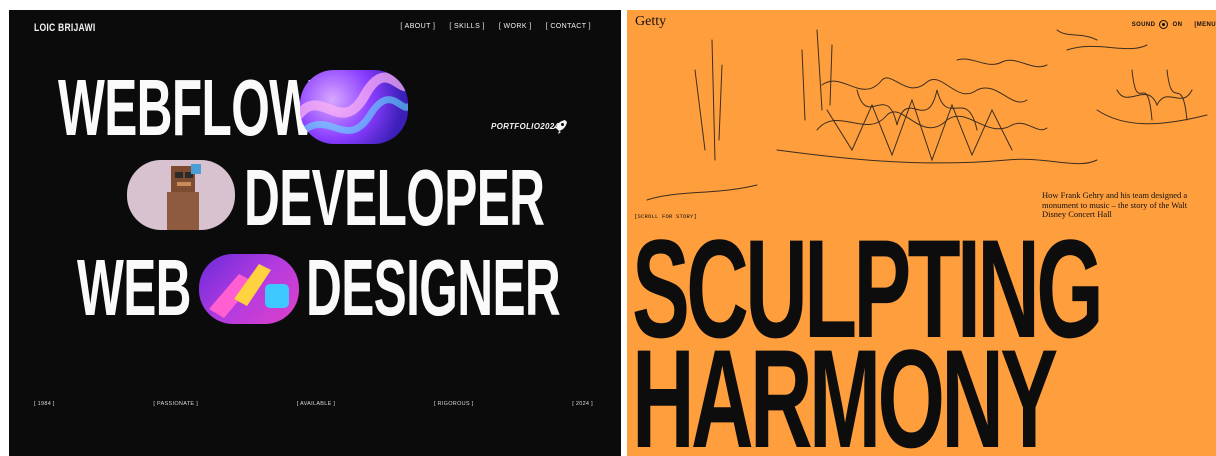  I want to click on footer-tag-available: [ AVAILABLE ], so click(316, 404).